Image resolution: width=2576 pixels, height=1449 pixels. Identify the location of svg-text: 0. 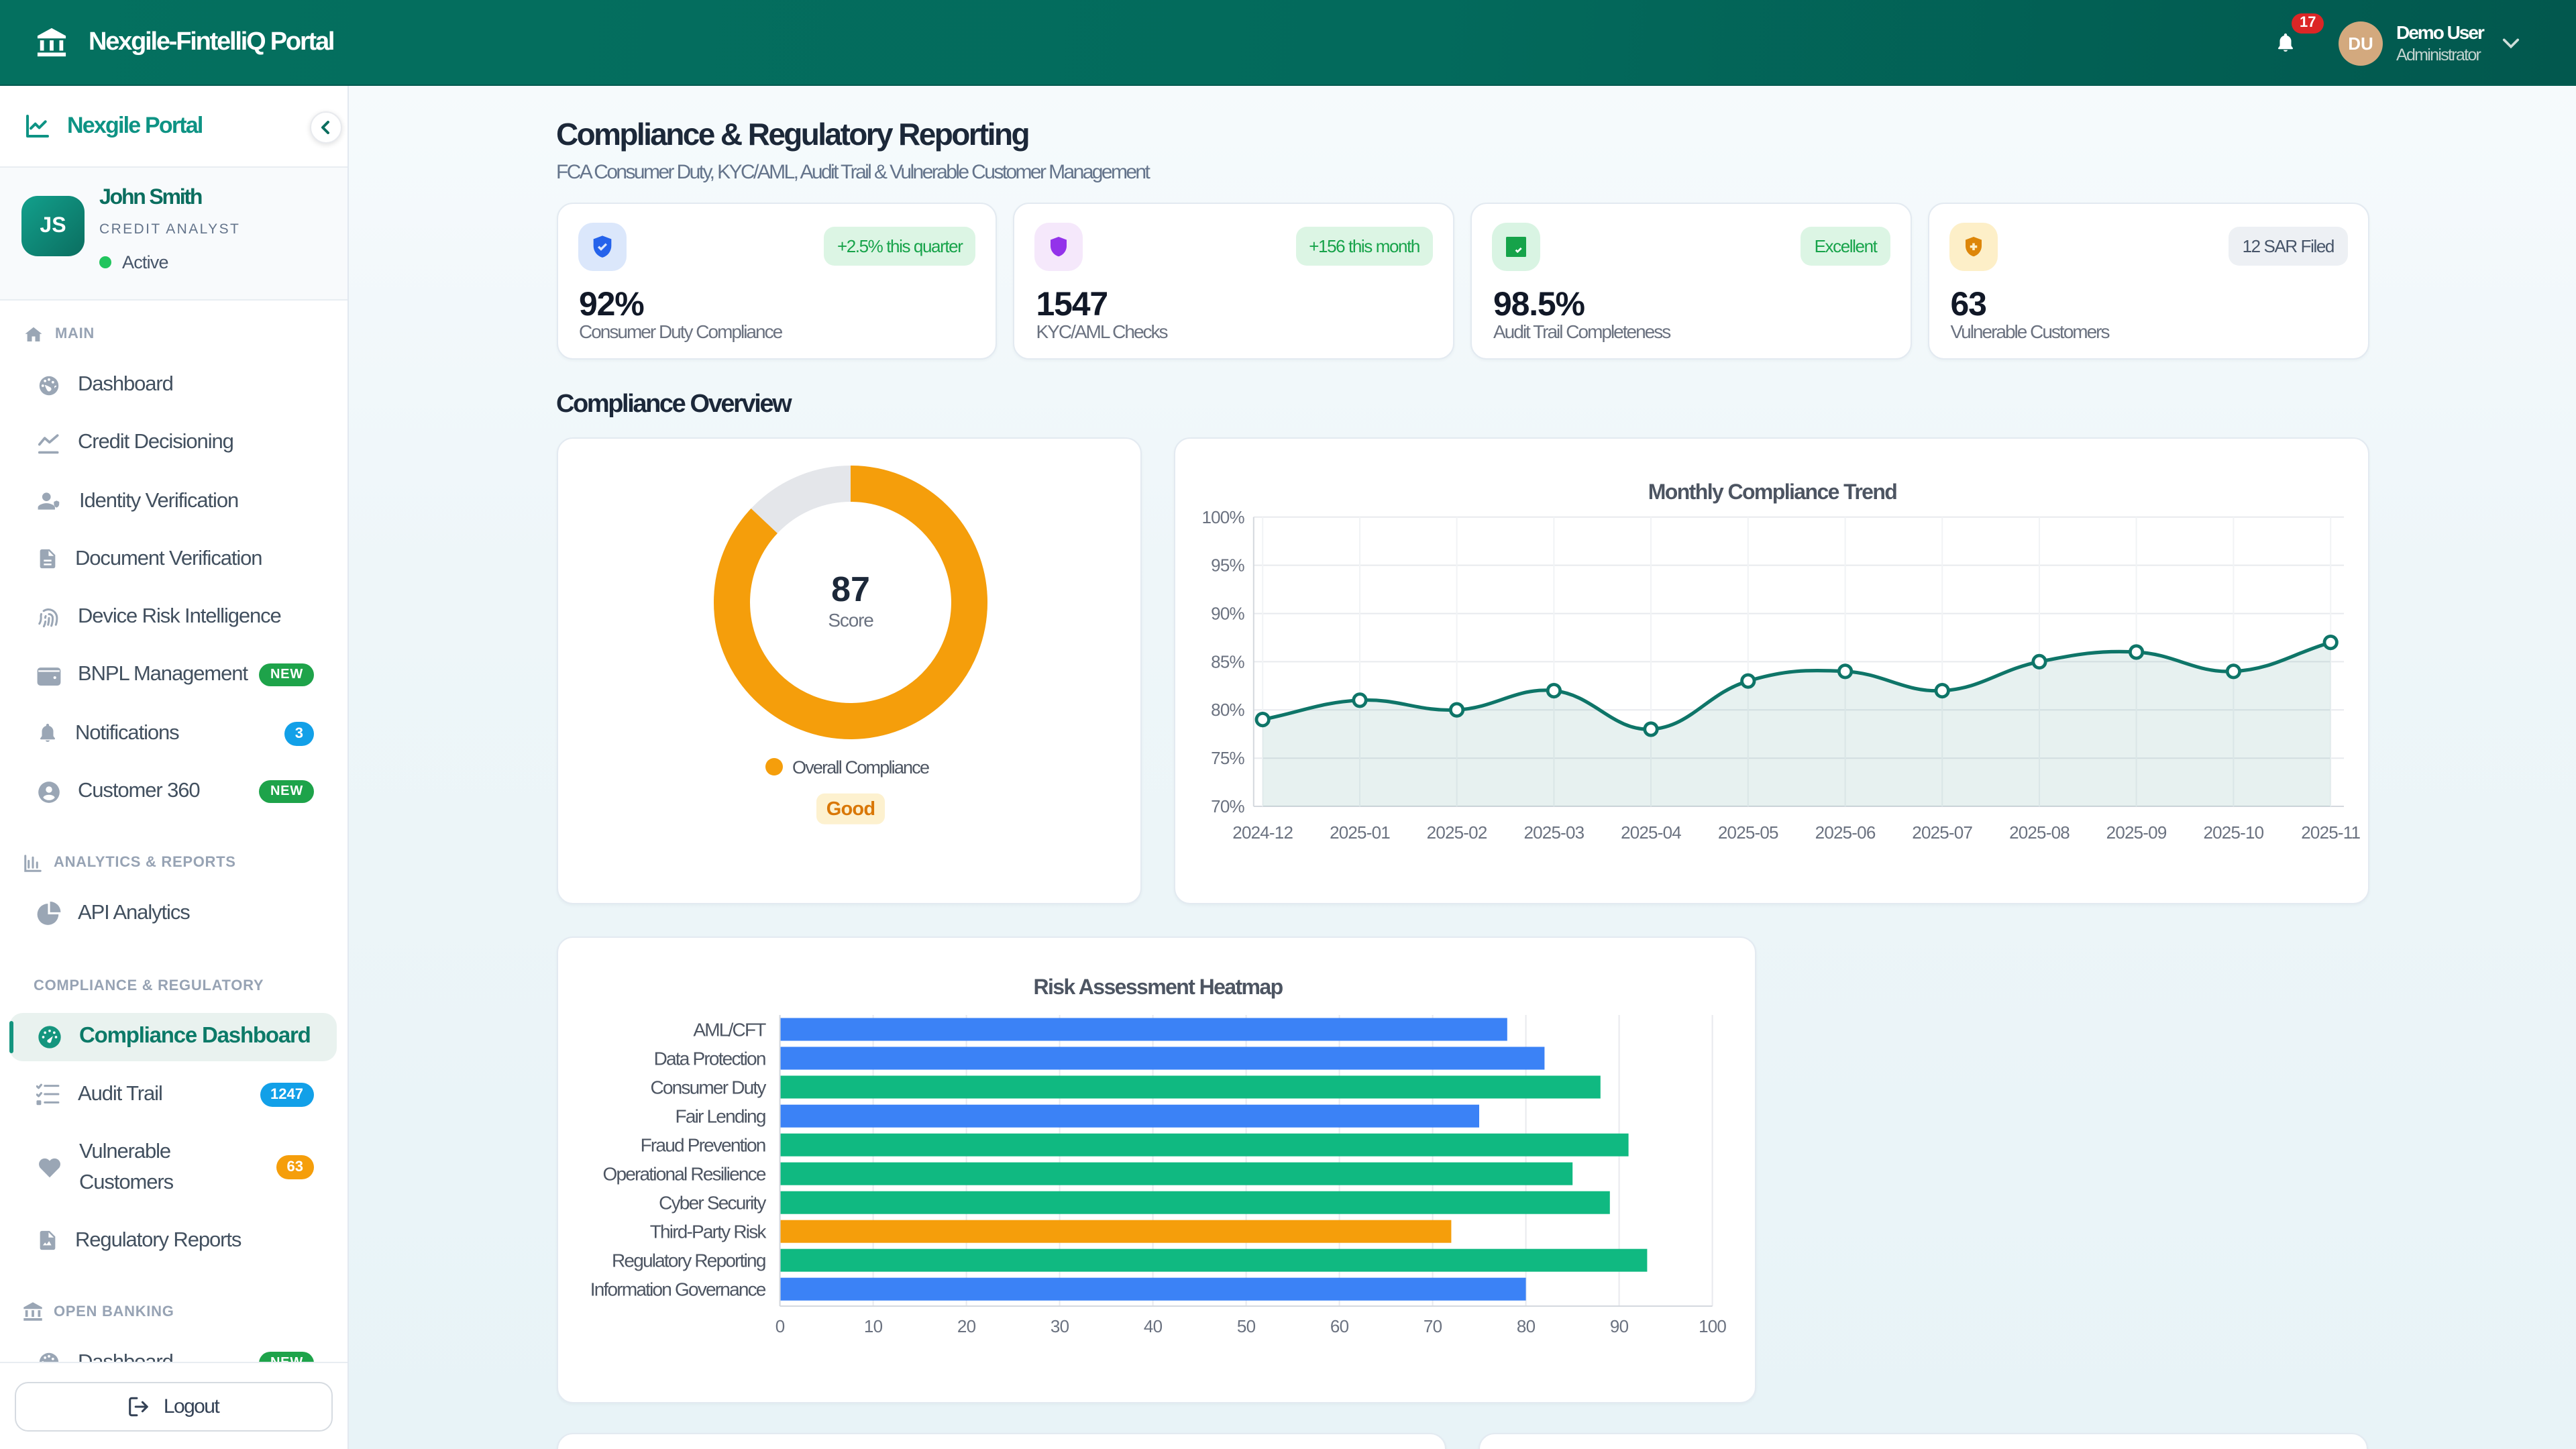
(779, 1326).